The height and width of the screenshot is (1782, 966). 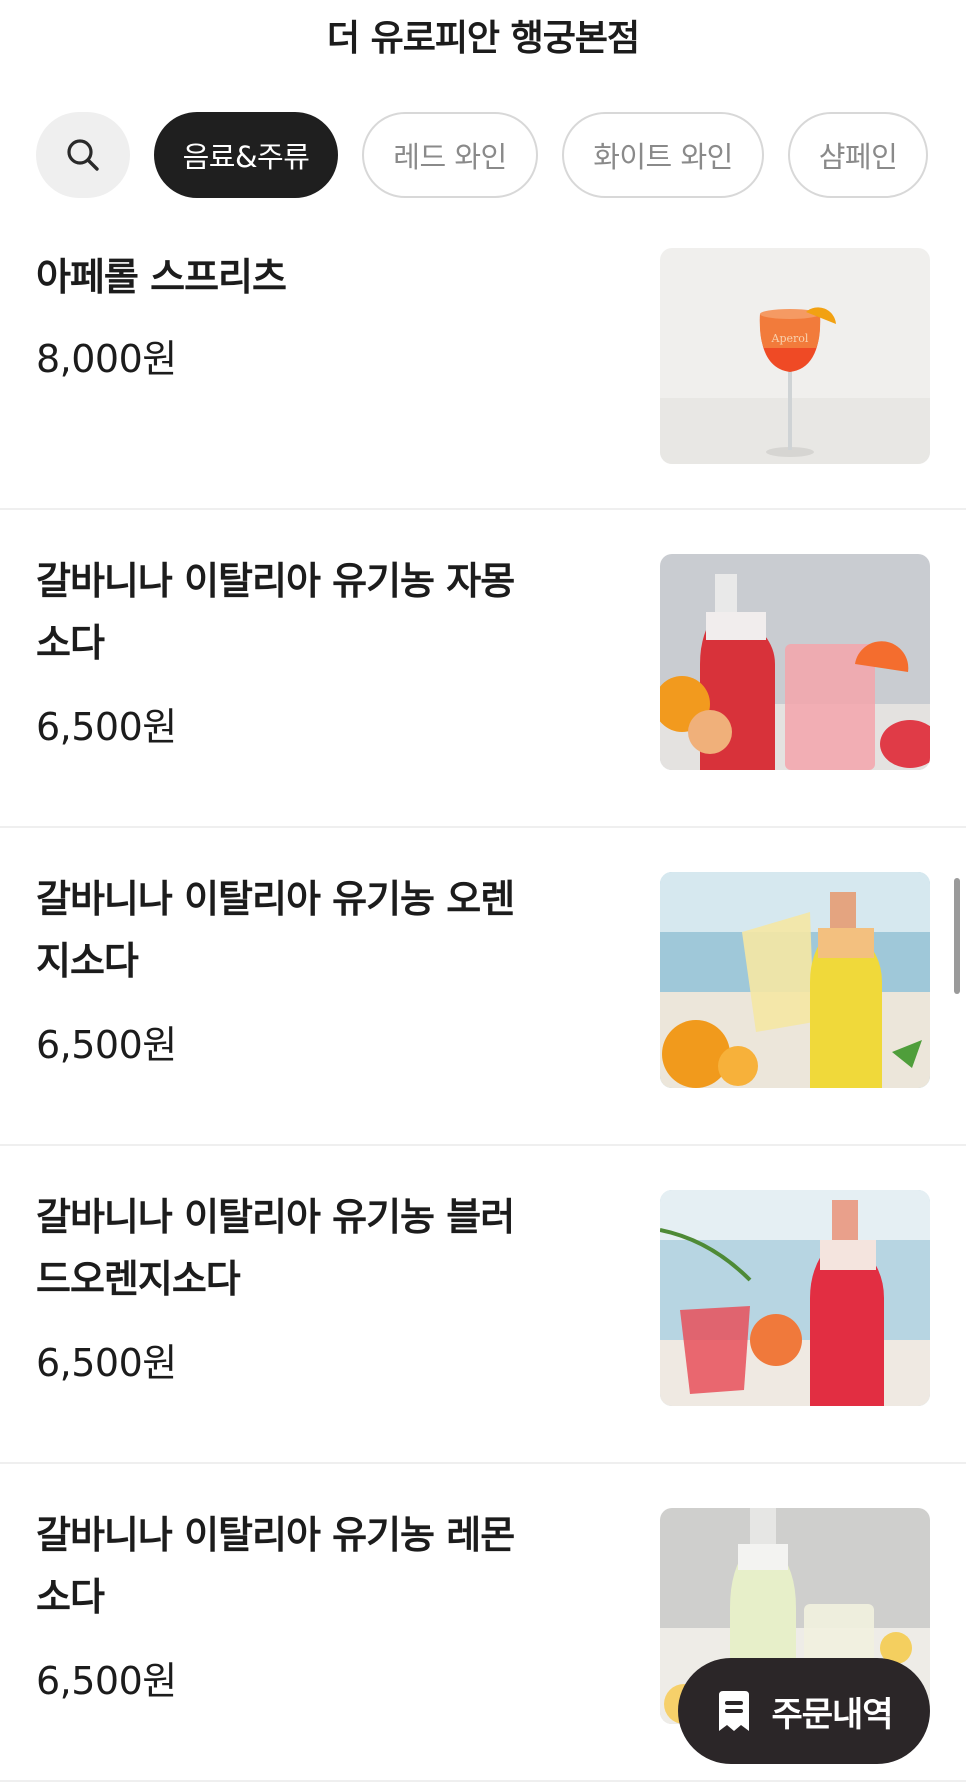 I want to click on app-header: 더 유로피안 행궁본점, so click(x=483, y=36).